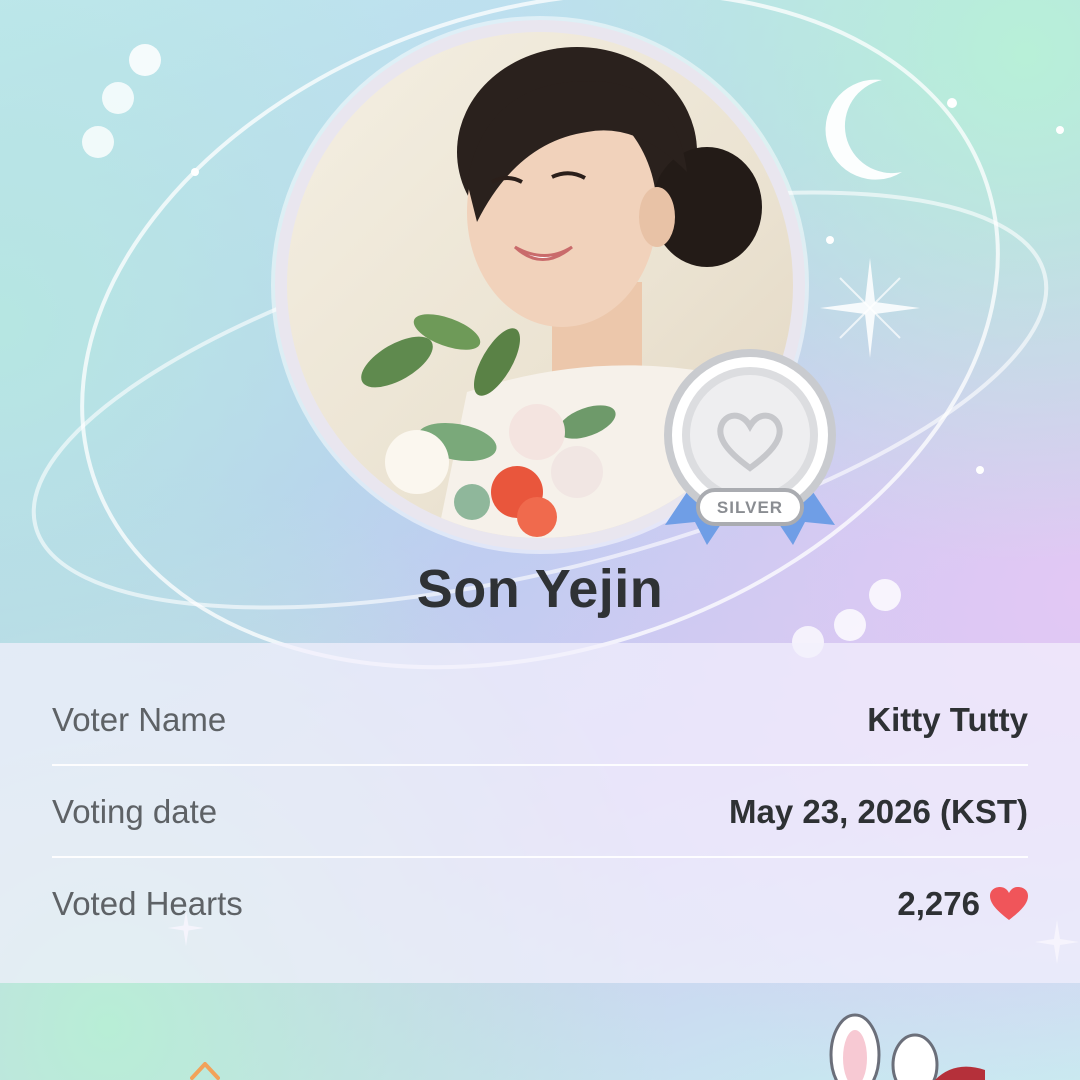  Describe the element at coordinates (1009, 903) in the screenshot. I see `heart-icon` at that location.